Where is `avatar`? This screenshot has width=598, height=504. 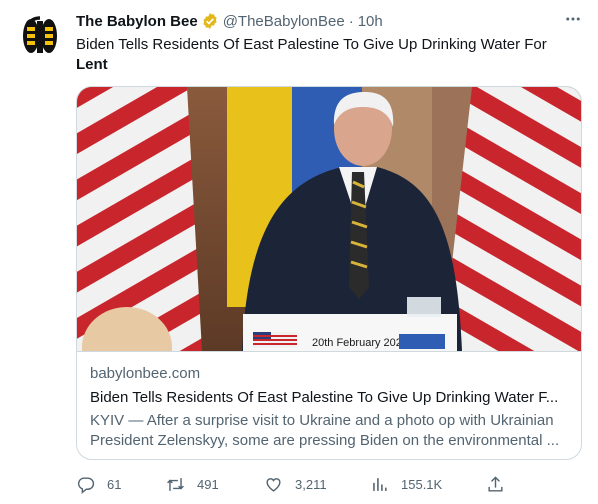 avatar is located at coordinates (40, 36).